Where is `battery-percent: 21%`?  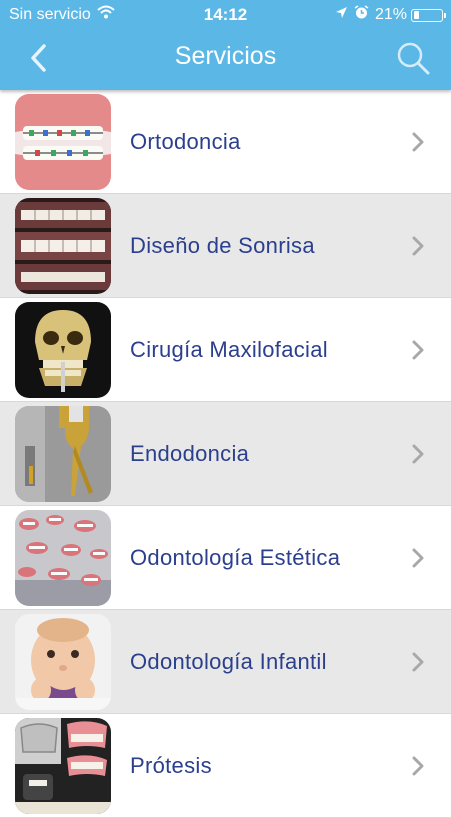 battery-percent: 21% is located at coordinates (390, 14).